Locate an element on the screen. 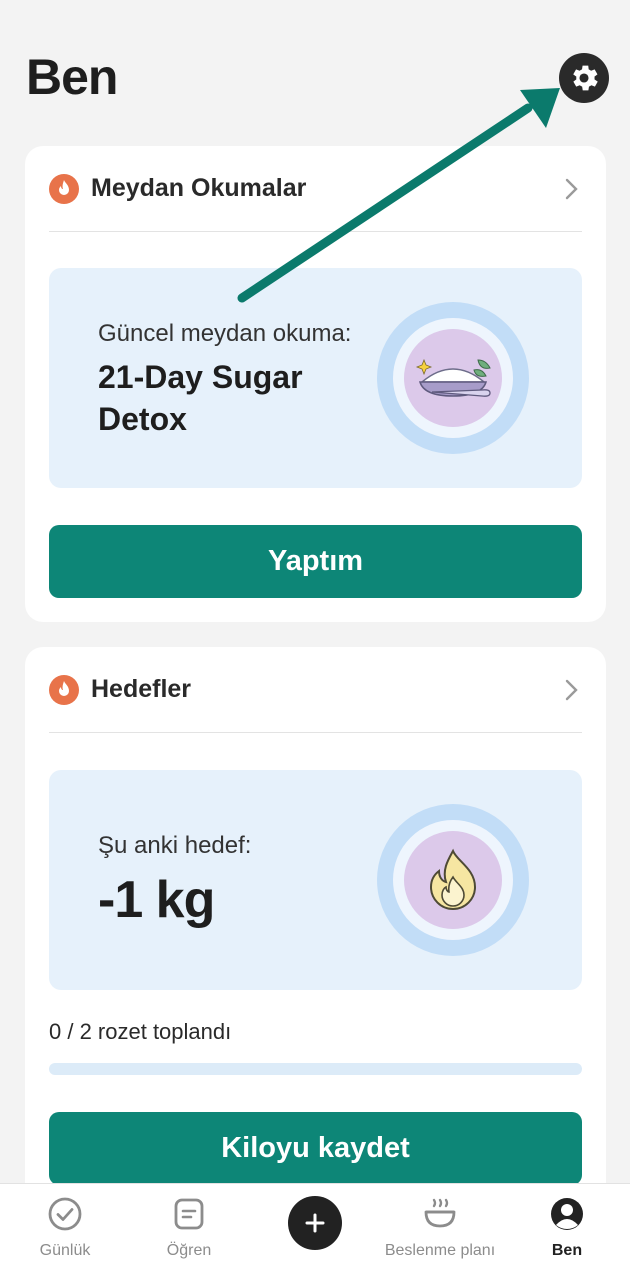 Image resolution: width=630 pixels, height=1280 pixels. goals-header: Hedefler is located at coordinates (315, 690).